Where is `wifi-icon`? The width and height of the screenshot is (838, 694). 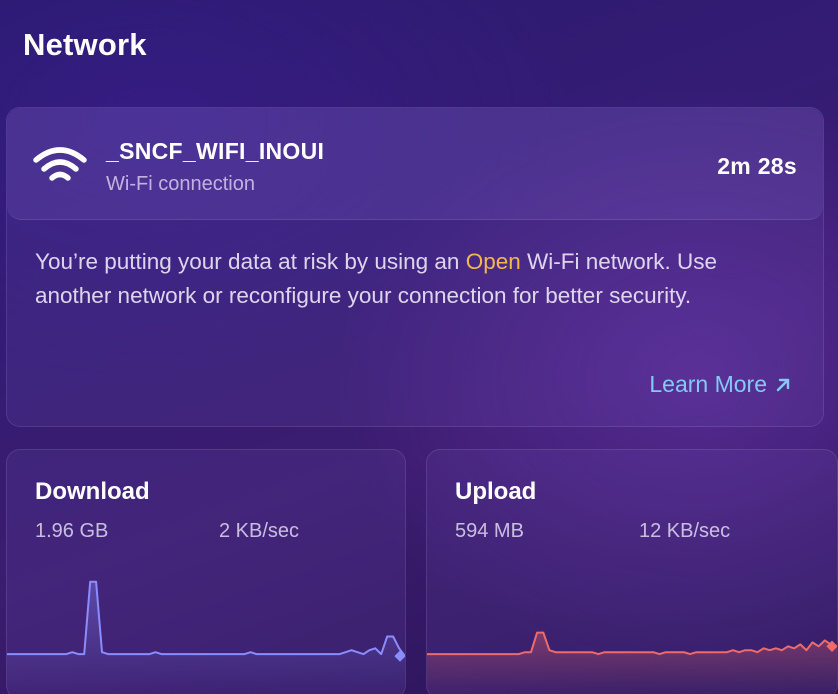 wifi-icon is located at coordinates (60, 164).